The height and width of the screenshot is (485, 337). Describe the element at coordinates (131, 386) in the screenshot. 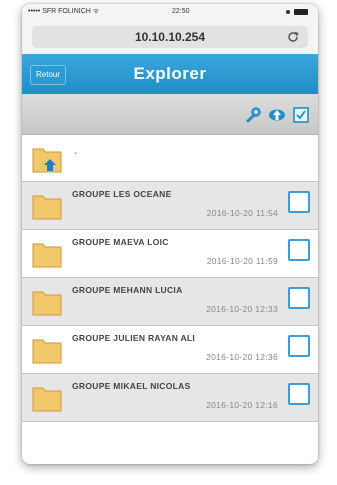

I see `folder-name: GROUPE MIKAEL NICOLAS` at that location.